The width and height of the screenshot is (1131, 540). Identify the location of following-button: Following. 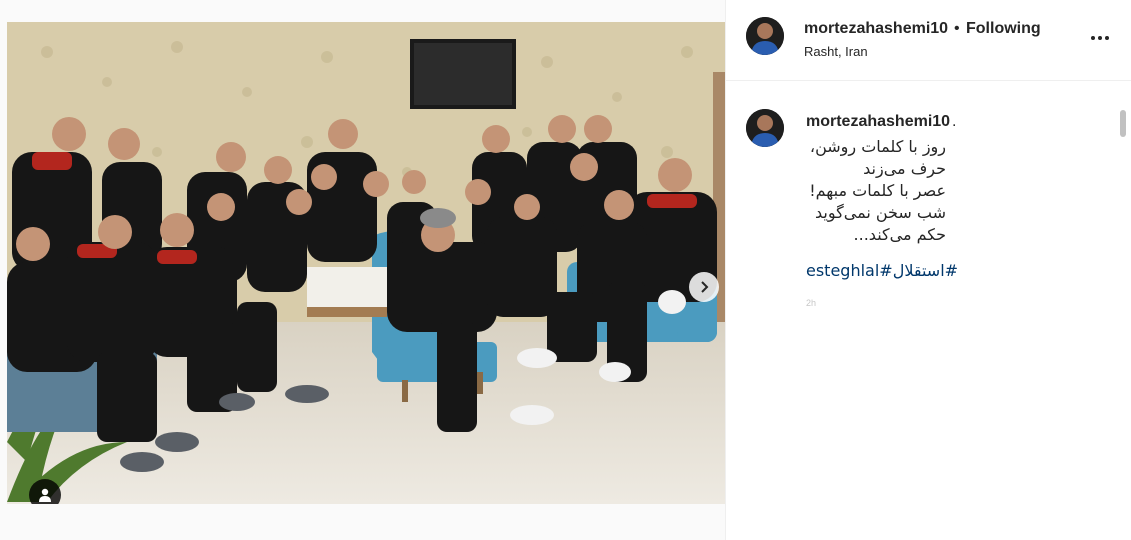
(1003, 29).